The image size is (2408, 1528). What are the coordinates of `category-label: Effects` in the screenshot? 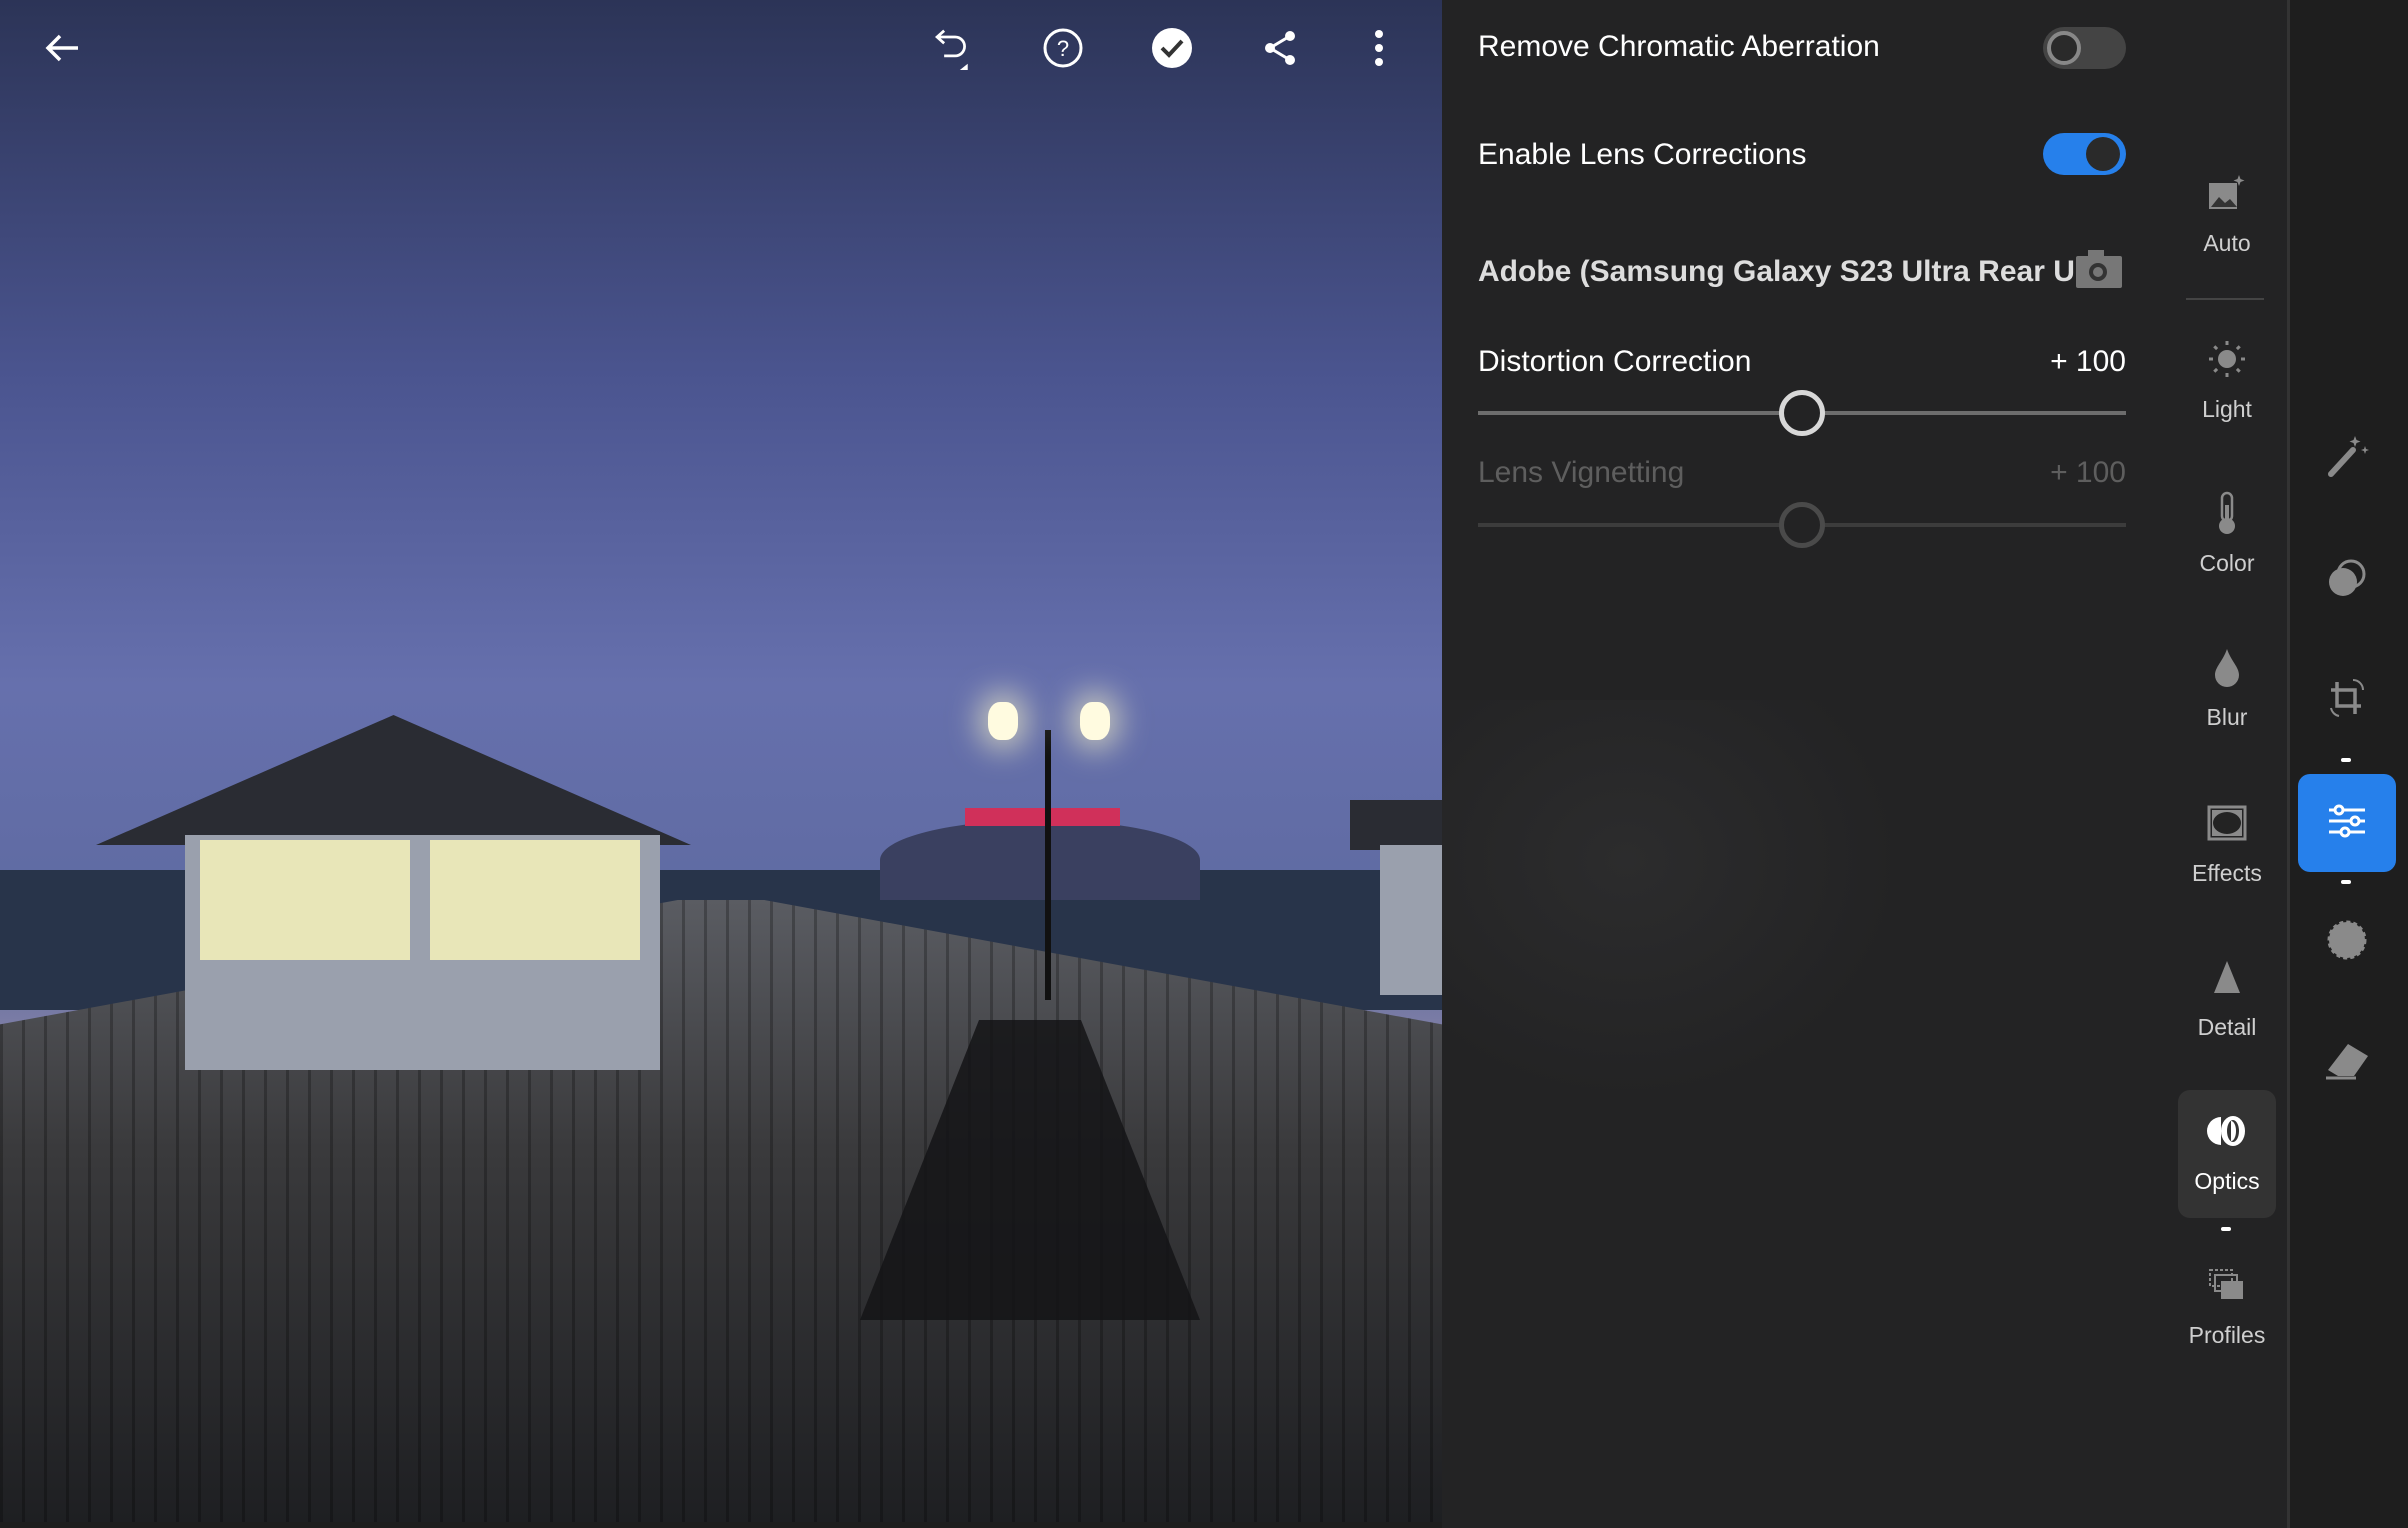 It's located at (2227, 873).